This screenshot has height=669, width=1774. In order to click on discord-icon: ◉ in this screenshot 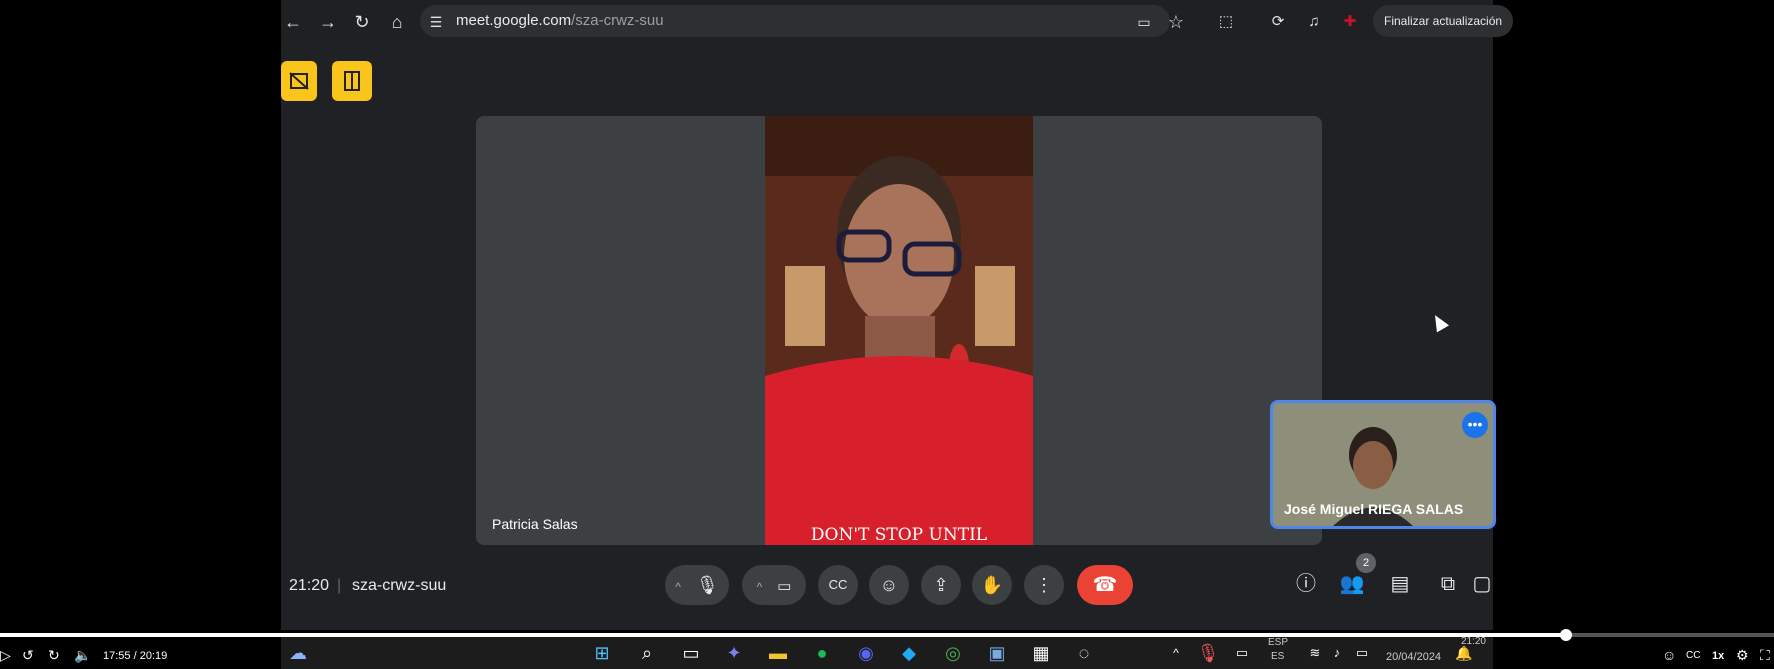, I will do `click(866, 653)`.